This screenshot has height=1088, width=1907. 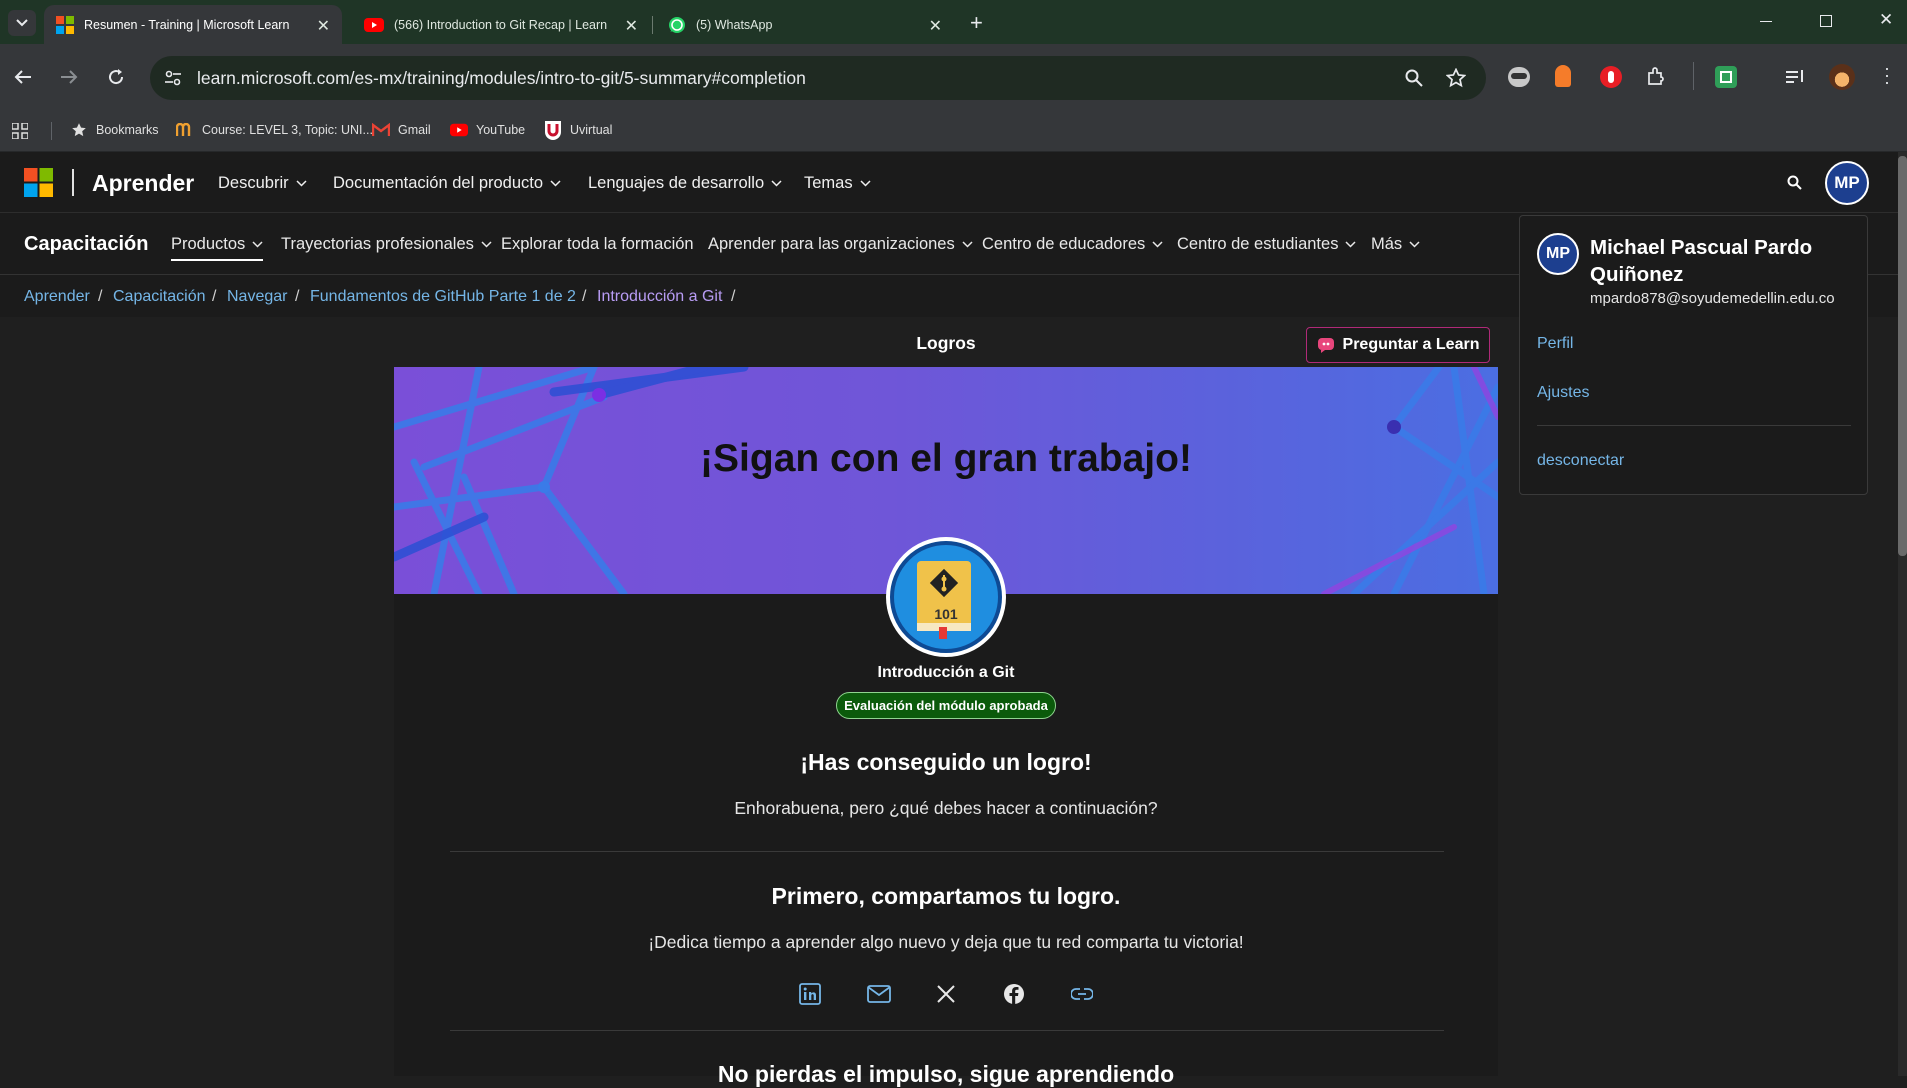 I want to click on extensions-puzzle-icon, so click(x=1656, y=77).